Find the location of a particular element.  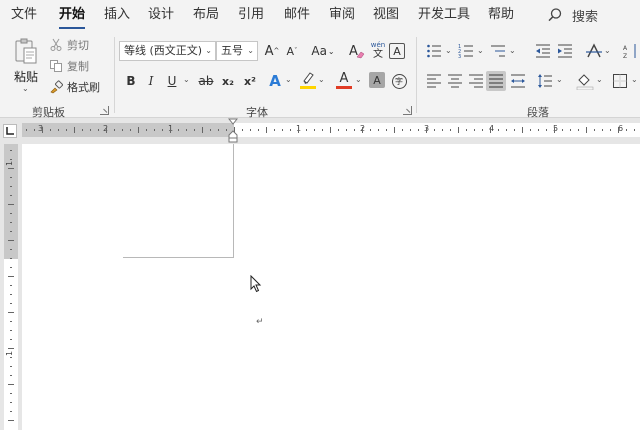

tab-view: 视图 is located at coordinates (386, 16).